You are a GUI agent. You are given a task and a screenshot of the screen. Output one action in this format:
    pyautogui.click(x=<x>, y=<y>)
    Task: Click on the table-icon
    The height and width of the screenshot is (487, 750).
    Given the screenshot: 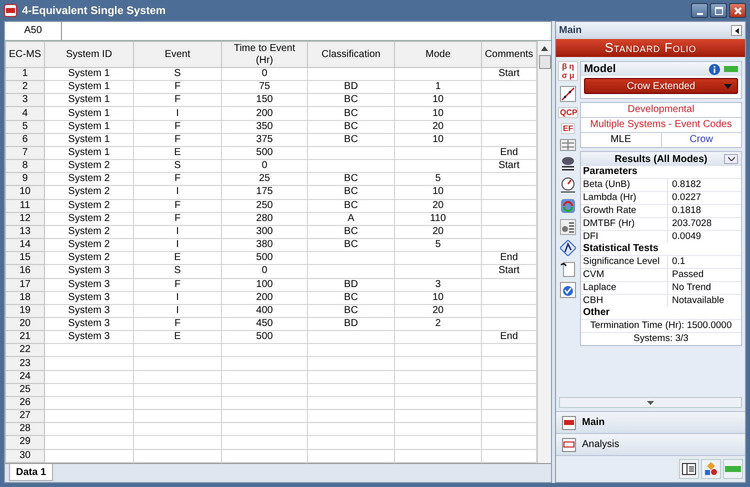 What is the action you would take?
    pyautogui.click(x=568, y=145)
    